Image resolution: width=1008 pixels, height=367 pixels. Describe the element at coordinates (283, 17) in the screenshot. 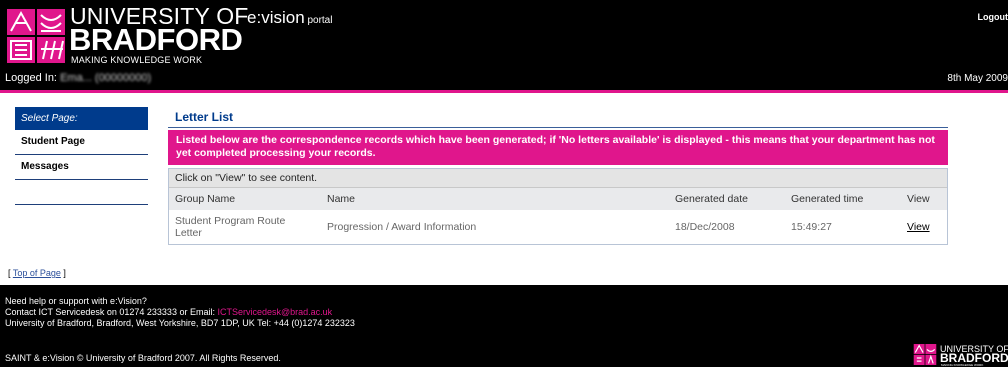

I see `portal-title-vision: vision` at that location.